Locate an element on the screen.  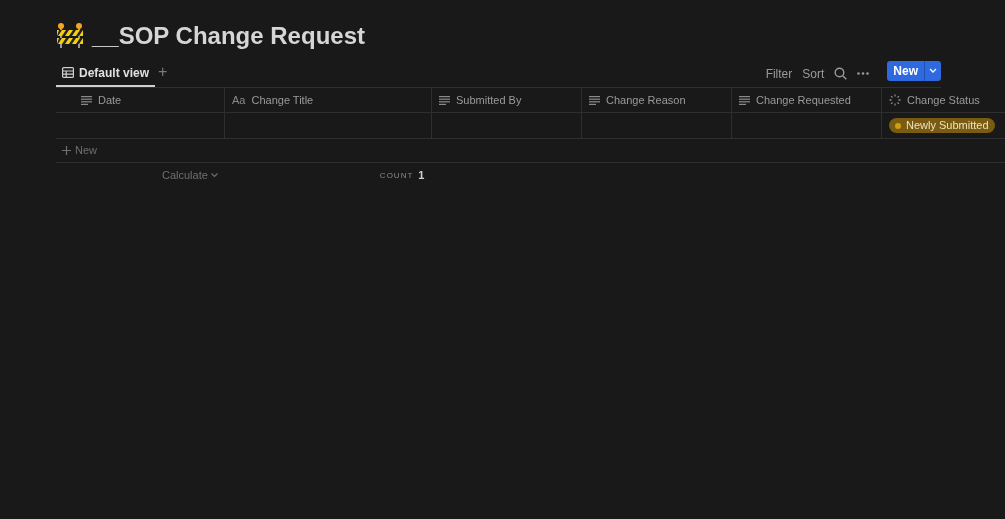
column-header: Aa Change Title is located at coordinates (327, 100).